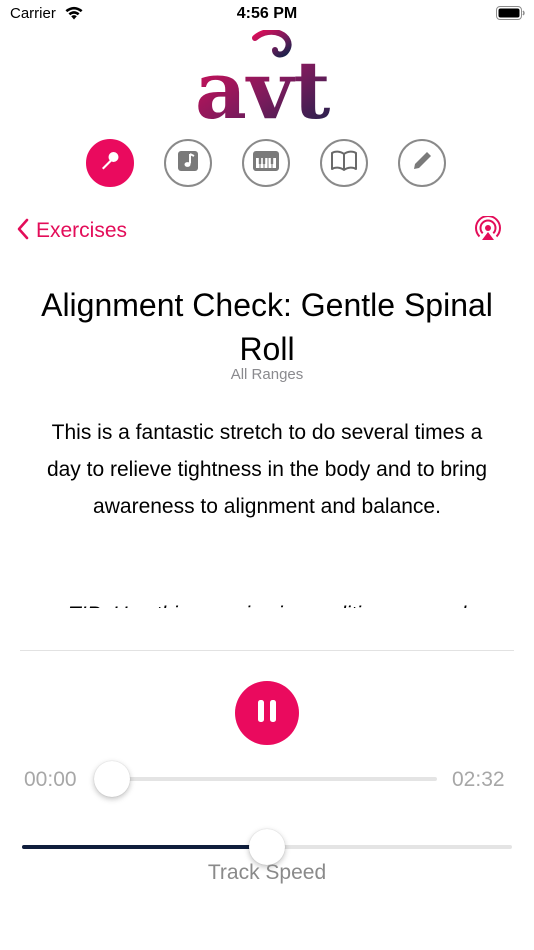 This screenshot has width=534, height=950. Describe the element at coordinates (23, 231) in the screenshot. I see `chevron-left-icon` at that location.